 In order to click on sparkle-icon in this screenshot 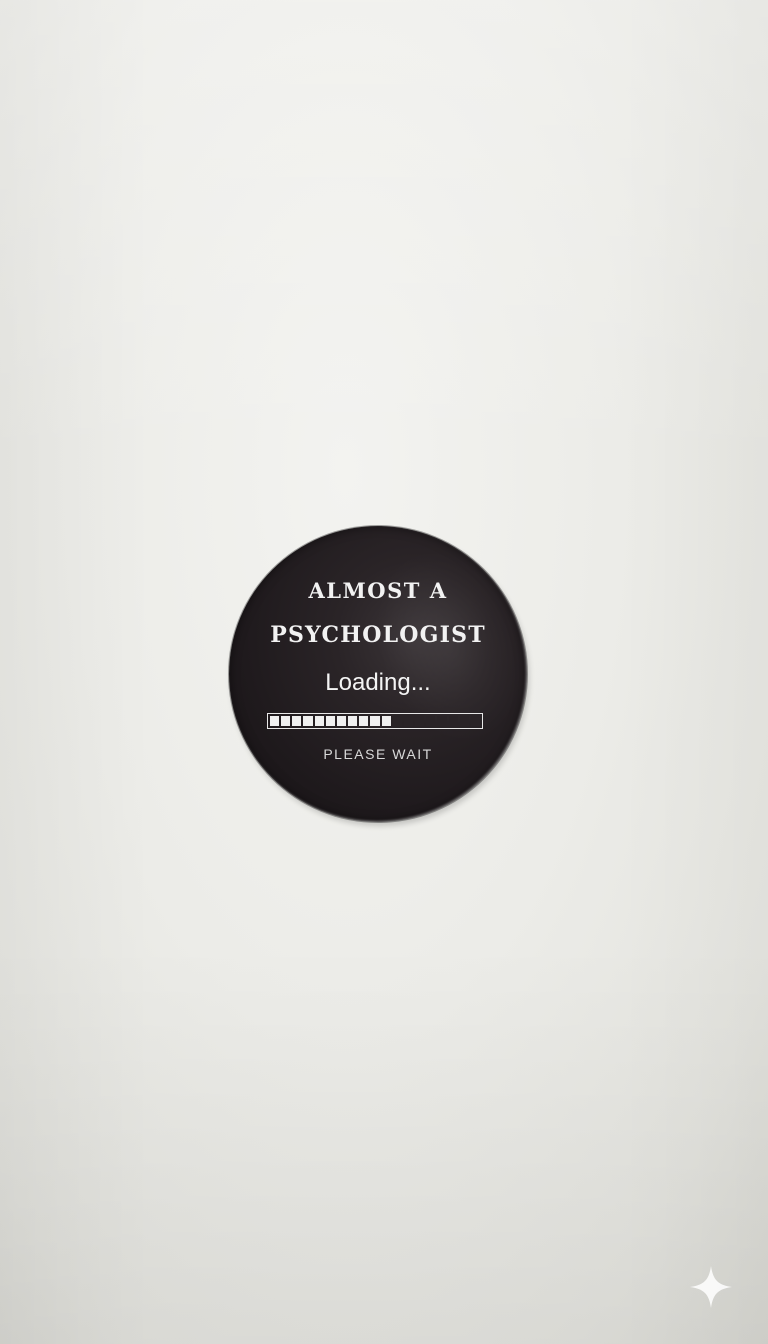, I will do `click(711, 1287)`.